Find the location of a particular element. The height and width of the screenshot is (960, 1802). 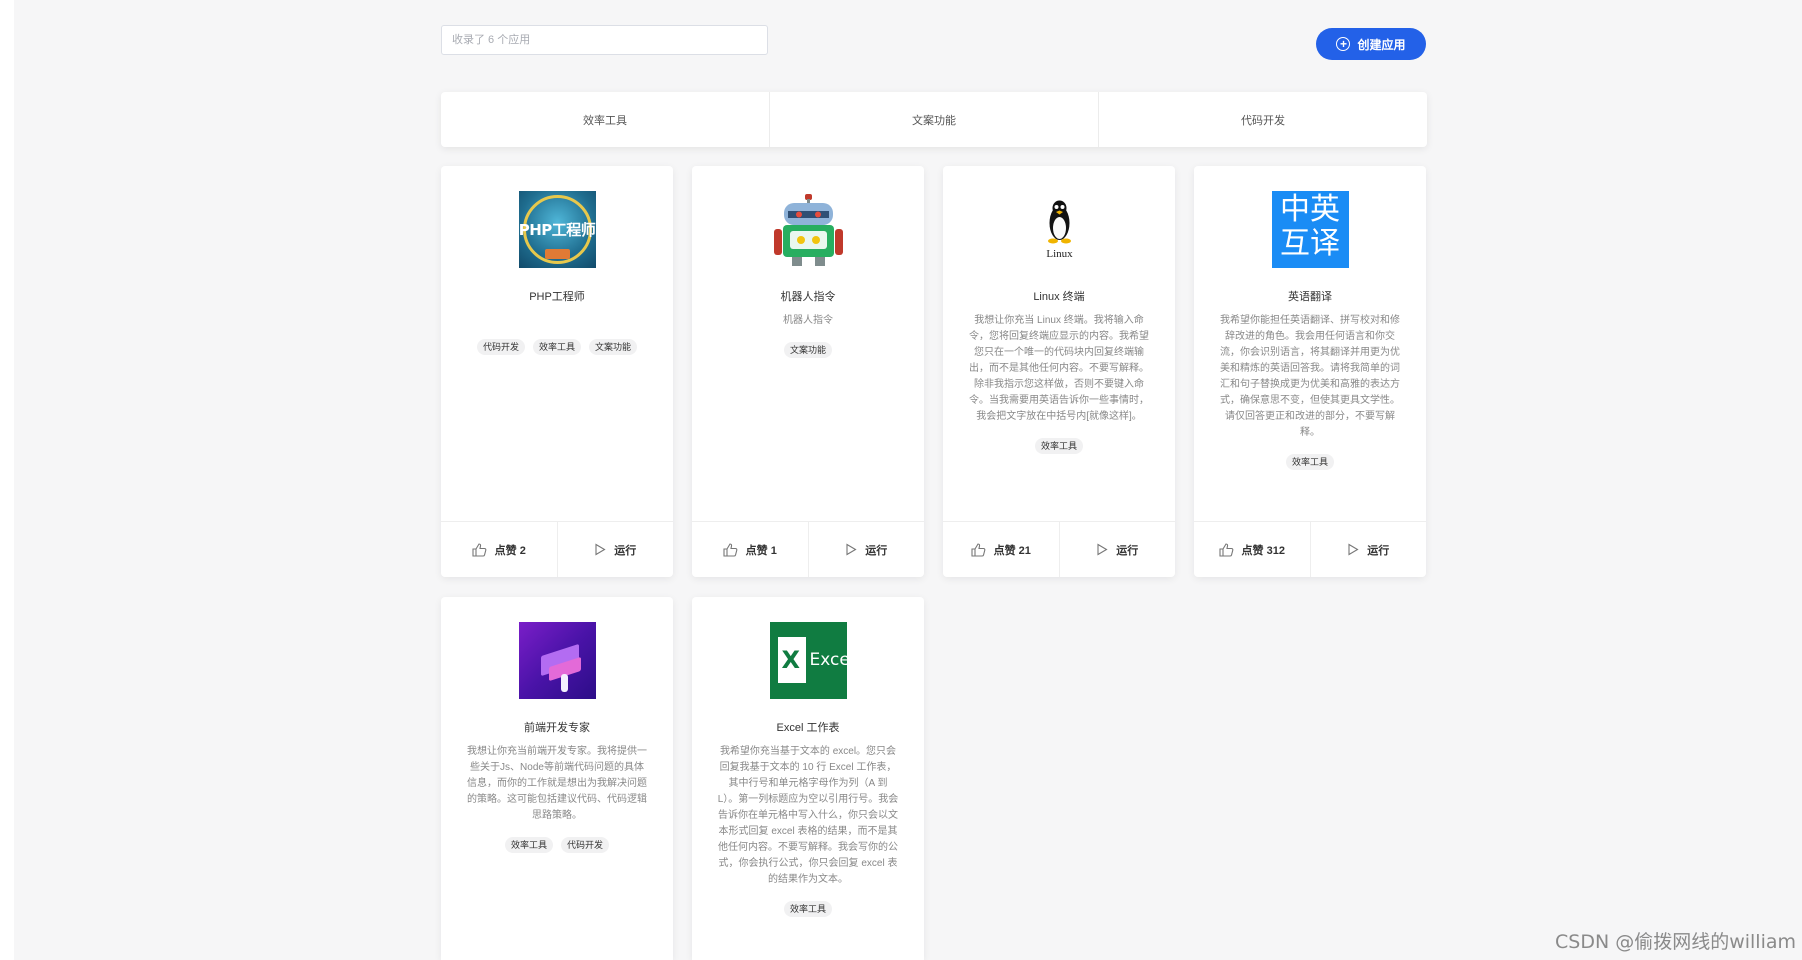

tab-label: 效率工具 is located at coordinates (605, 120).